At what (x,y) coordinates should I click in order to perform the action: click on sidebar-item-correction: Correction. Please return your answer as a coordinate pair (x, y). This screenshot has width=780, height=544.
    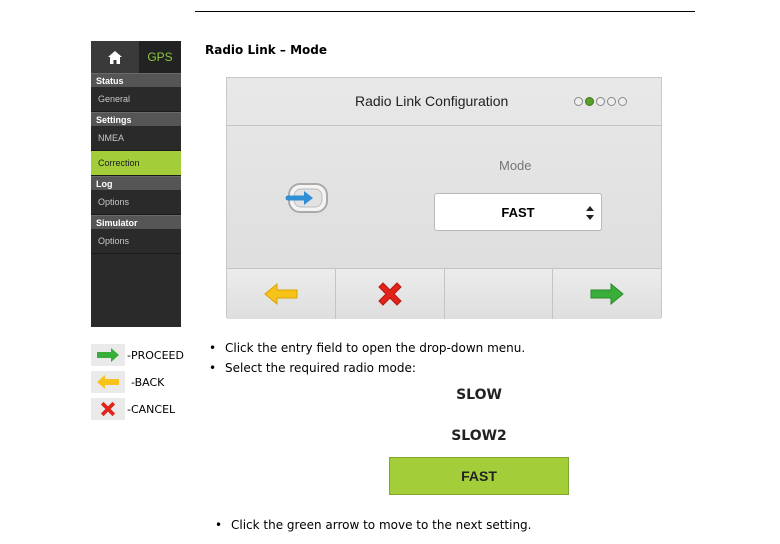
    Looking at the image, I should click on (136, 163).